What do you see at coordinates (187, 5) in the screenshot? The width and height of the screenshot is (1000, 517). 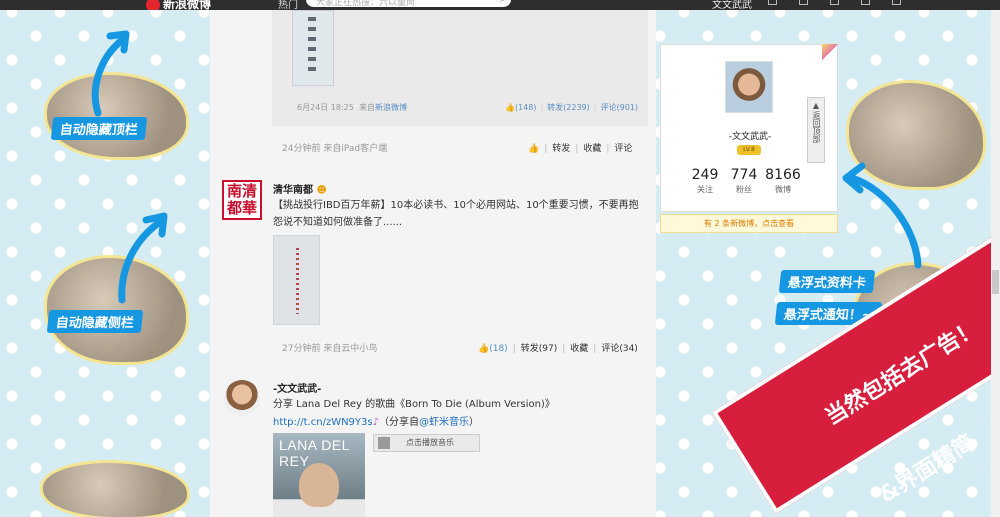 I see `logo-text: 新浪微博` at bounding box center [187, 5].